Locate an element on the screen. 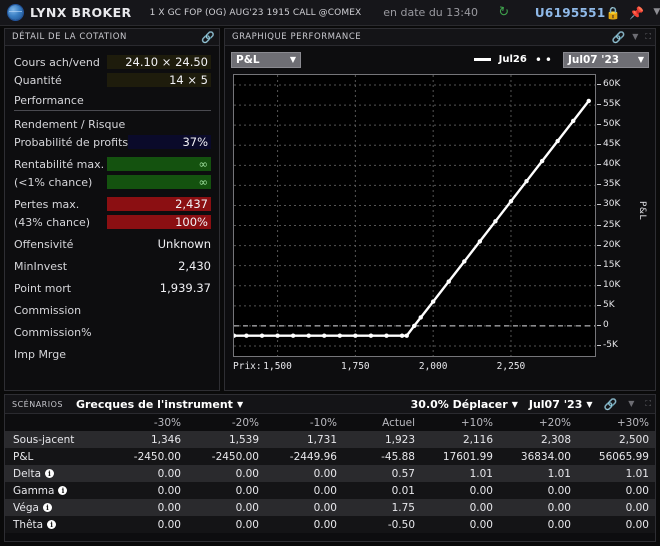 Image resolution: width=660 pixels, height=546 pixels. date-select: Jul07 '23 ▼ is located at coordinates (606, 59).